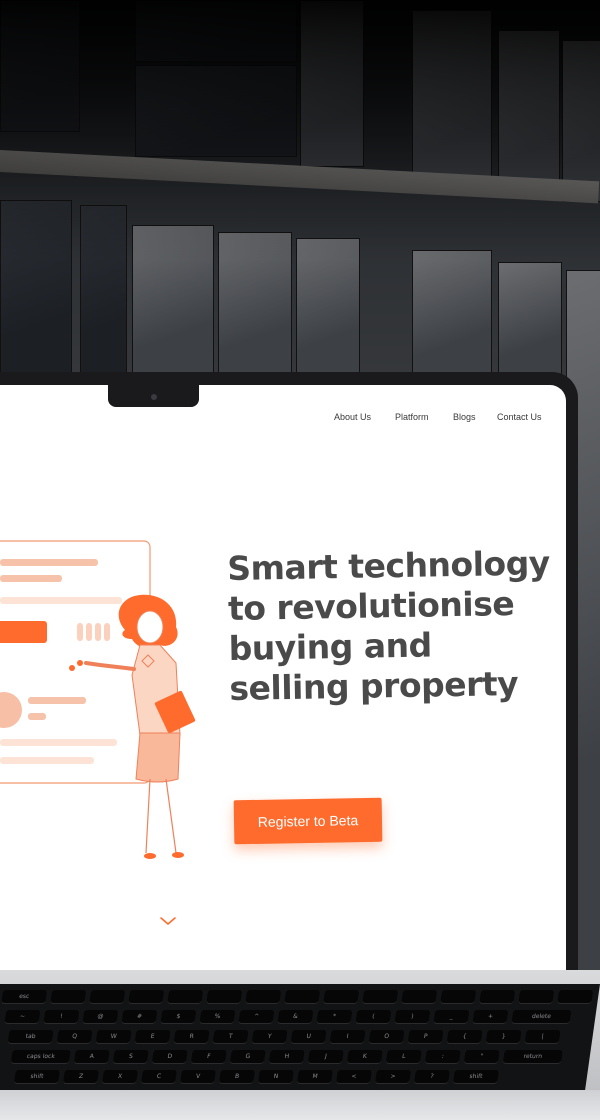 This screenshot has width=600, height=1120. What do you see at coordinates (347, 1037) in the screenshot?
I see `keyboard-key: I` at bounding box center [347, 1037].